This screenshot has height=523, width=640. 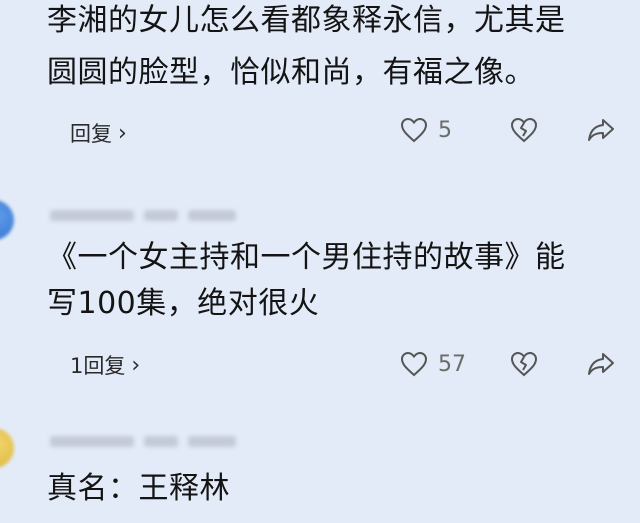 I want to click on comment-text-line: 李湘的女儿怎么看都象释永信，尤其是, so click(x=306, y=20).